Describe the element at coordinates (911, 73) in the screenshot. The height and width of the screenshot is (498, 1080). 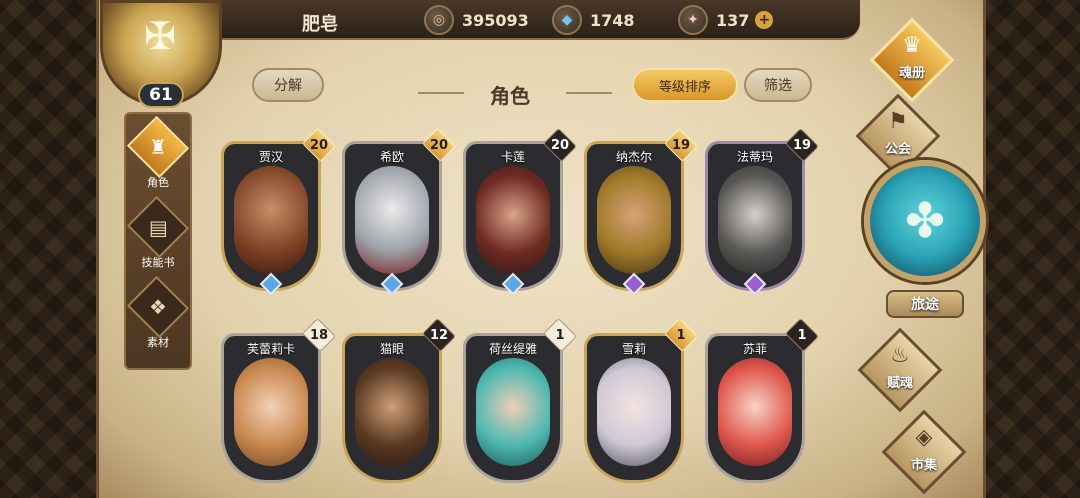
I see `soul-book-label: 魂册` at that location.